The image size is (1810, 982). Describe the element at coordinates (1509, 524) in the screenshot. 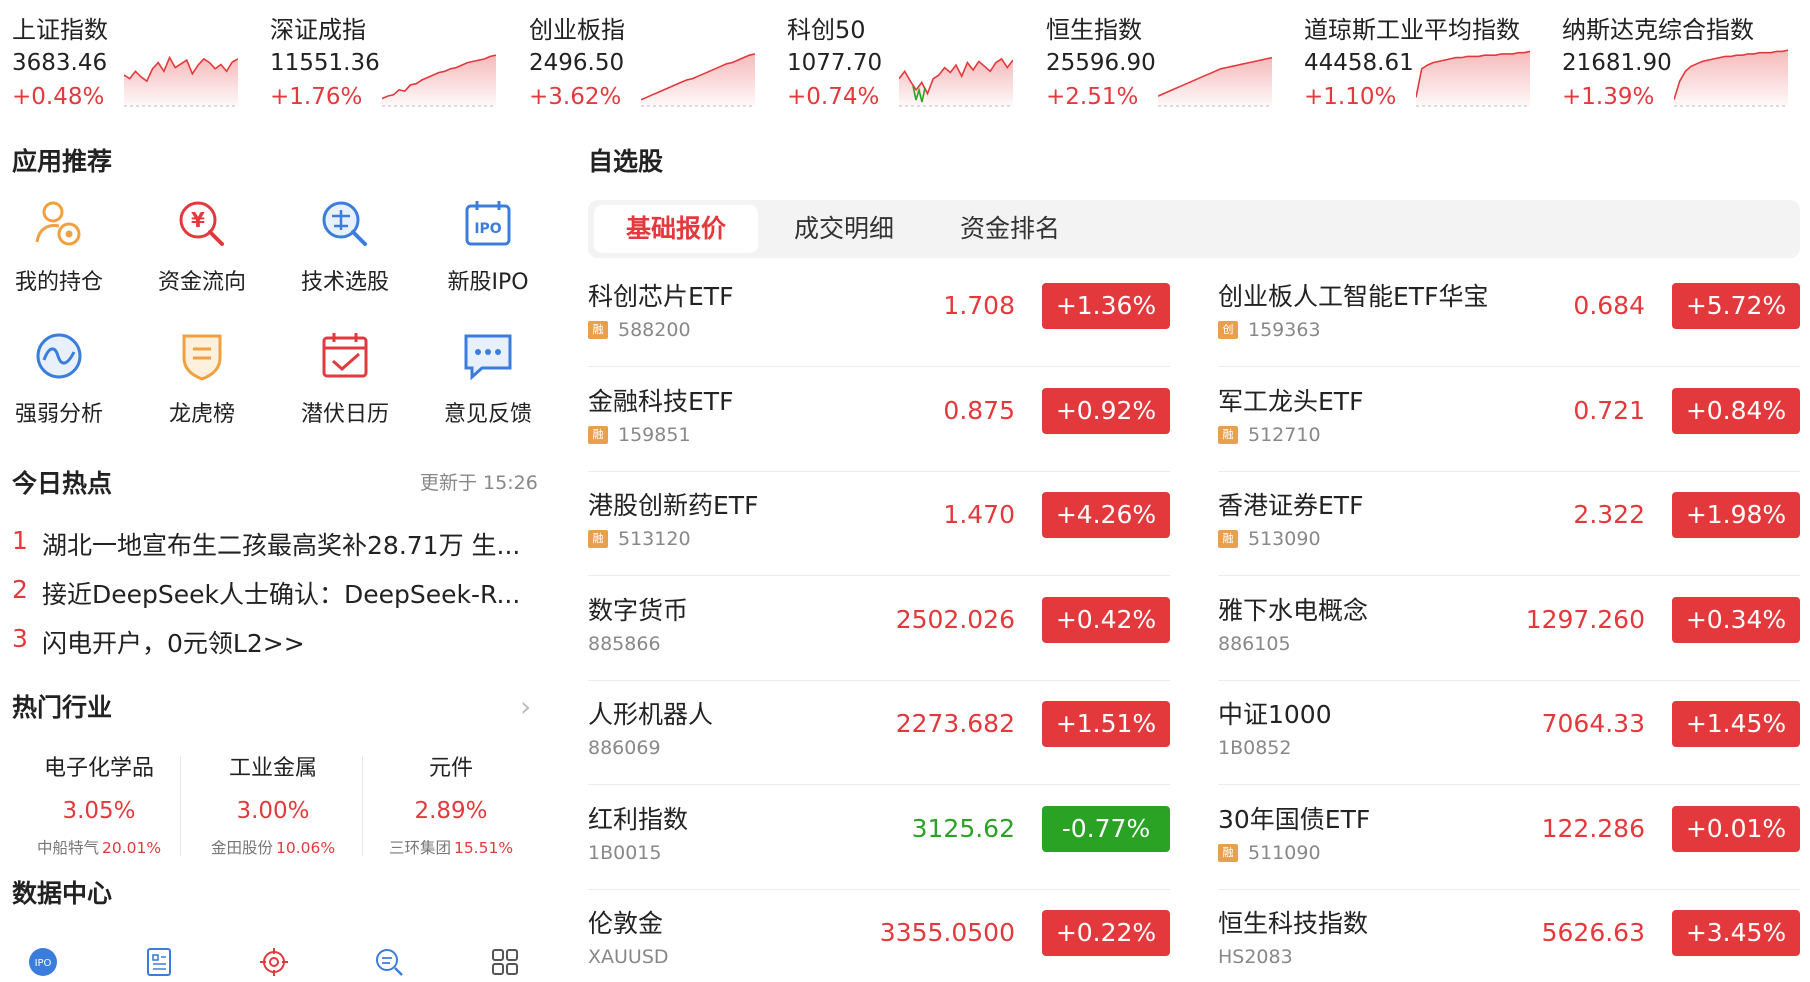

I see `watchlist-row: 香港证券ETF 融 513090 2.322 +1.98%` at that location.